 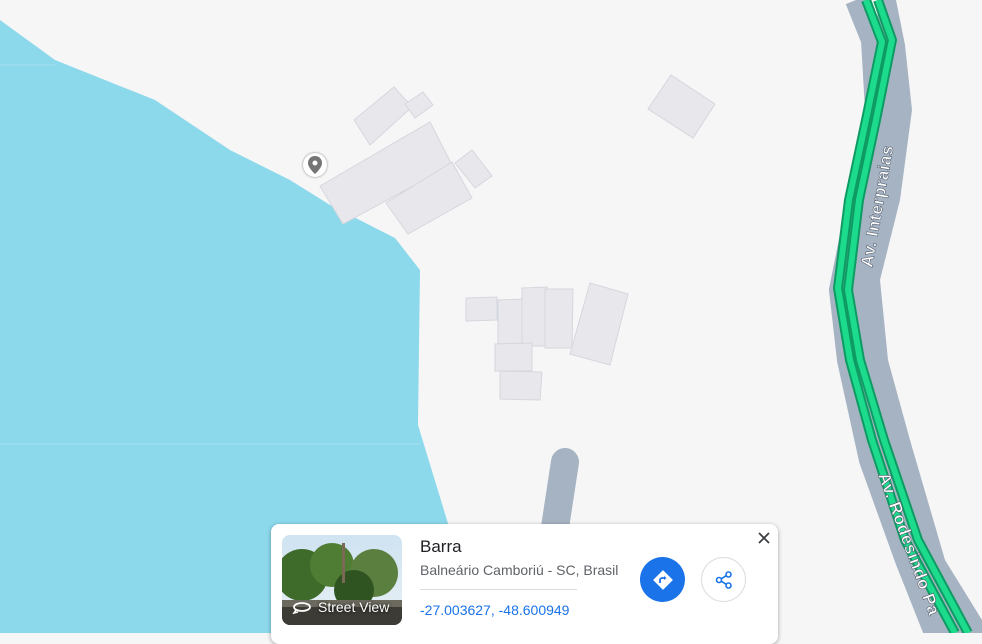 What do you see at coordinates (494, 610) in the screenshot?
I see `coordinates-link: -27.003627, -48.600949` at bounding box center [494, 610].